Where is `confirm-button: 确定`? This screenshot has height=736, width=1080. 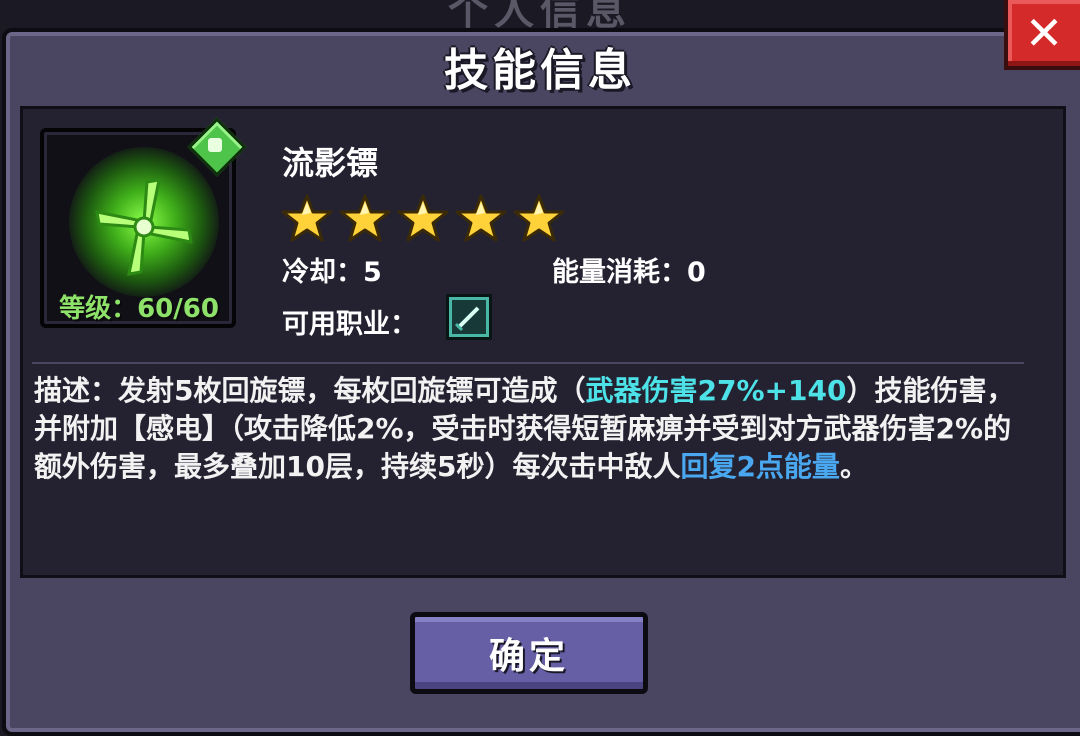
confirm-button: 确定 is located at coordinates (529, 653).